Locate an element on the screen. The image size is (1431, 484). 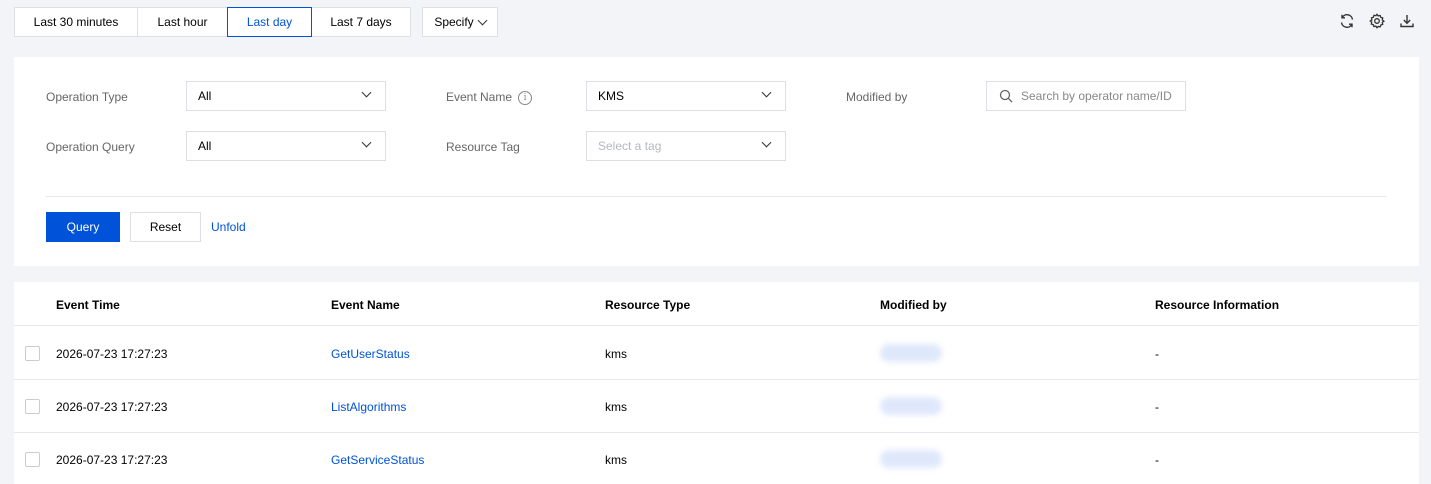
reset-button: Reset is located at coordinates (165, 227).